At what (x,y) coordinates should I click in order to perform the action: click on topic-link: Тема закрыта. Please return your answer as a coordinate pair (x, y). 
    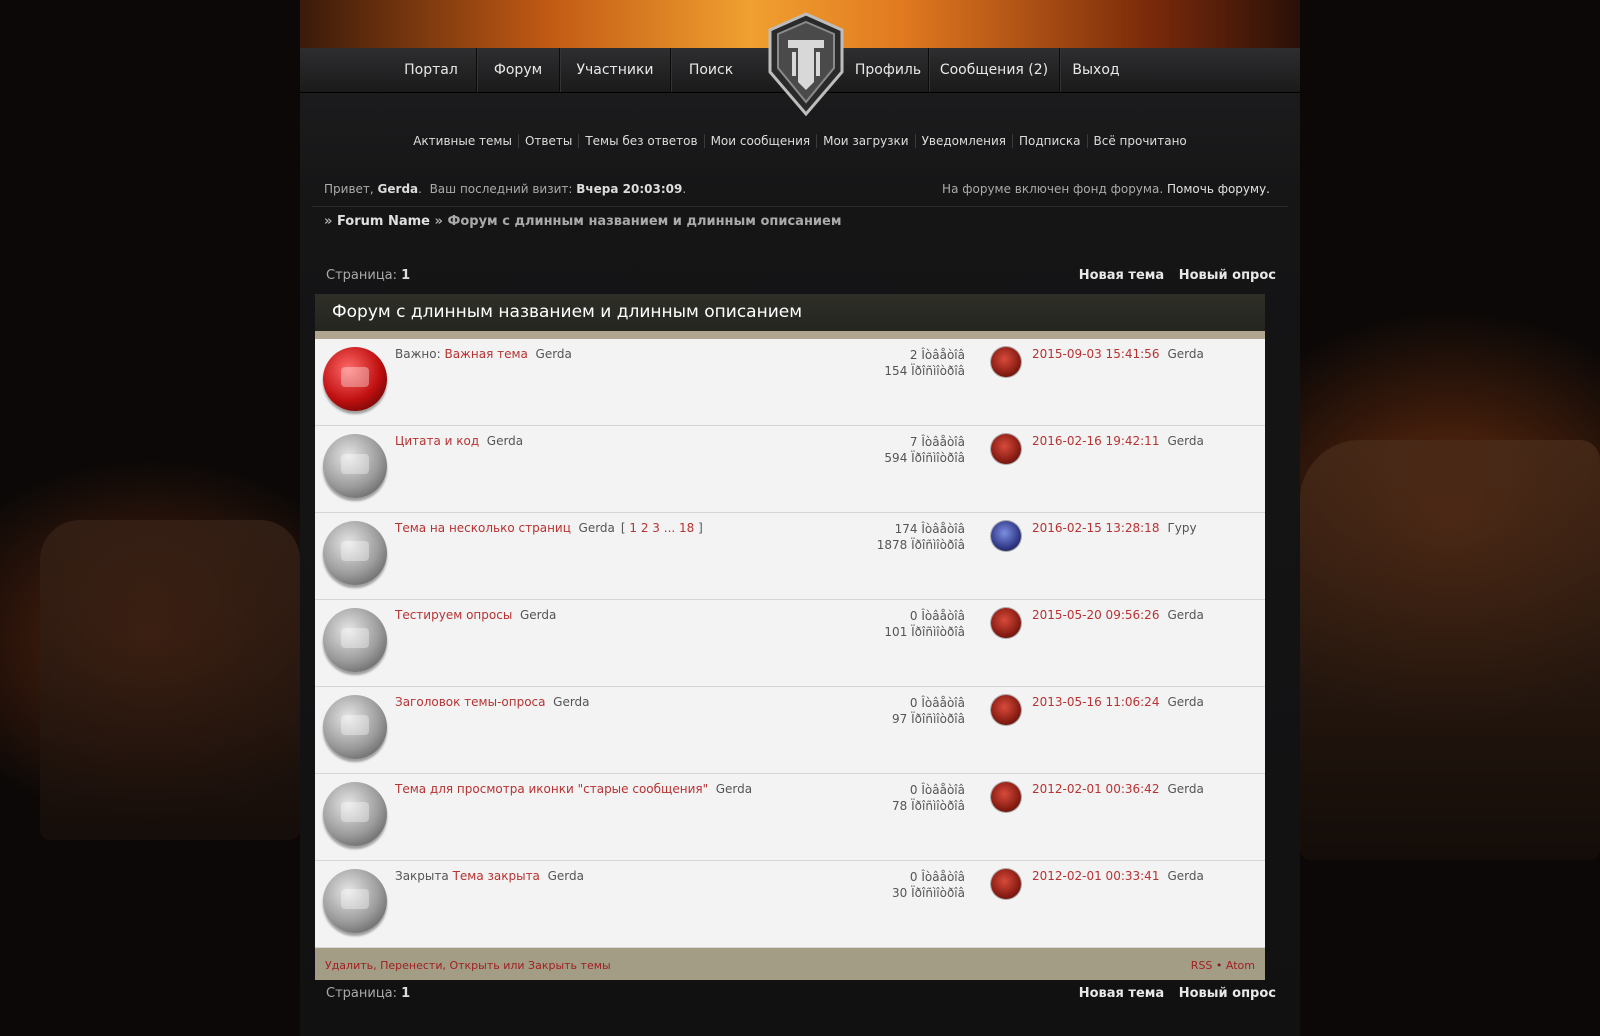
    Looking at the image, I should click on (496, 876).